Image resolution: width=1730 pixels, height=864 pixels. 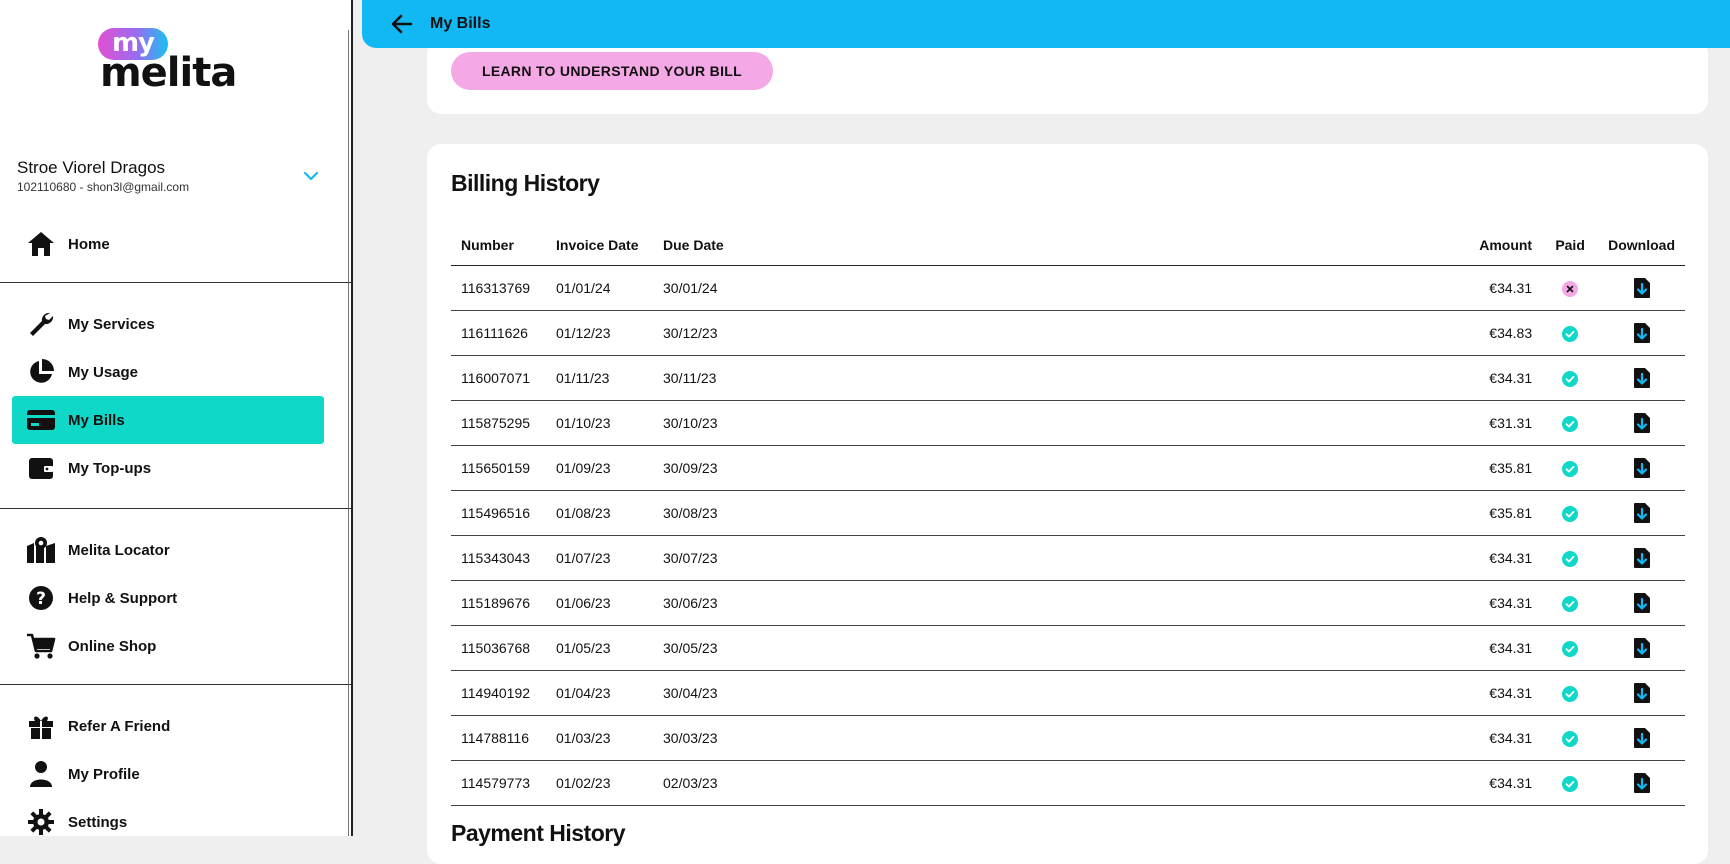 I want to click on due-date: 30/03/23, so click(x=713, y=738).